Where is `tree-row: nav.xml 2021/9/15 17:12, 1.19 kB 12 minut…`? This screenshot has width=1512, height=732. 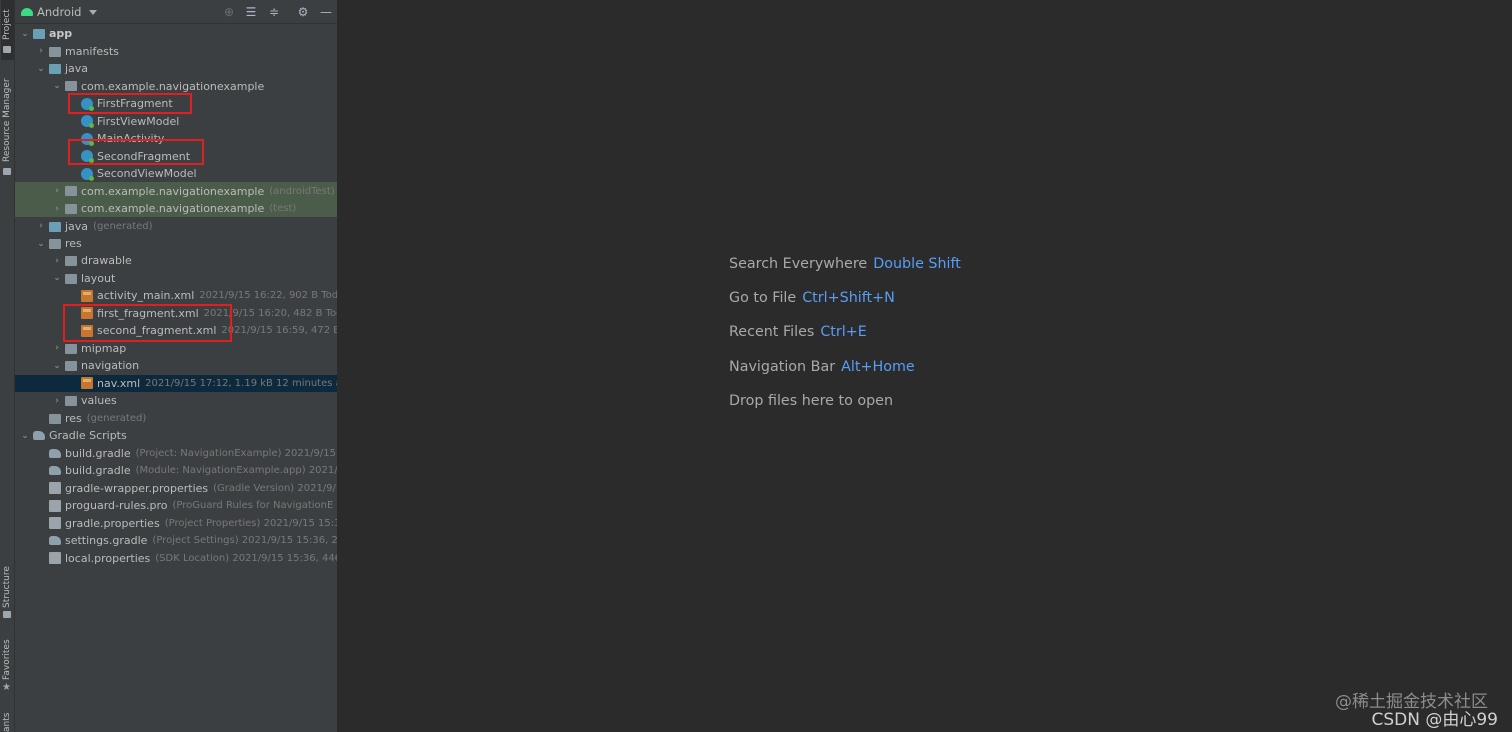 tree-row: nav.xml 2021/9/15 17:12, 1.19 kB 12 minut… is located at coordinates (176, 383).